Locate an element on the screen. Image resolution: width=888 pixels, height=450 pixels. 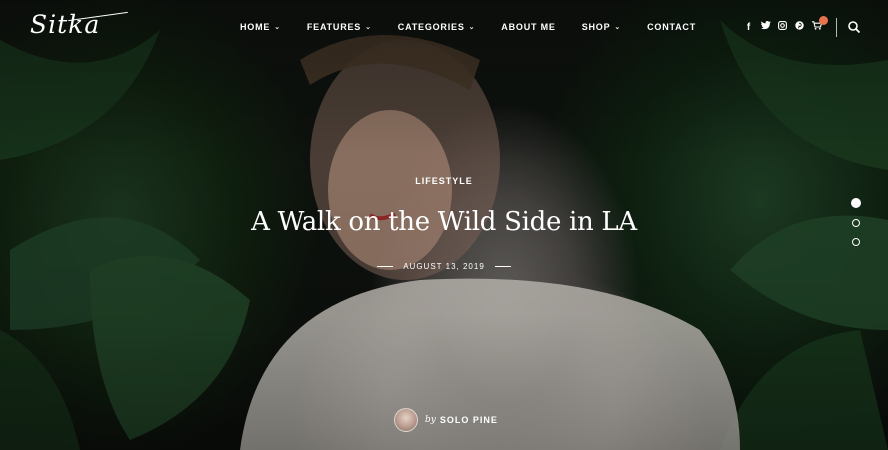
menu-item-features: FEATURES ⌄ is located at coordinates (339, 27).